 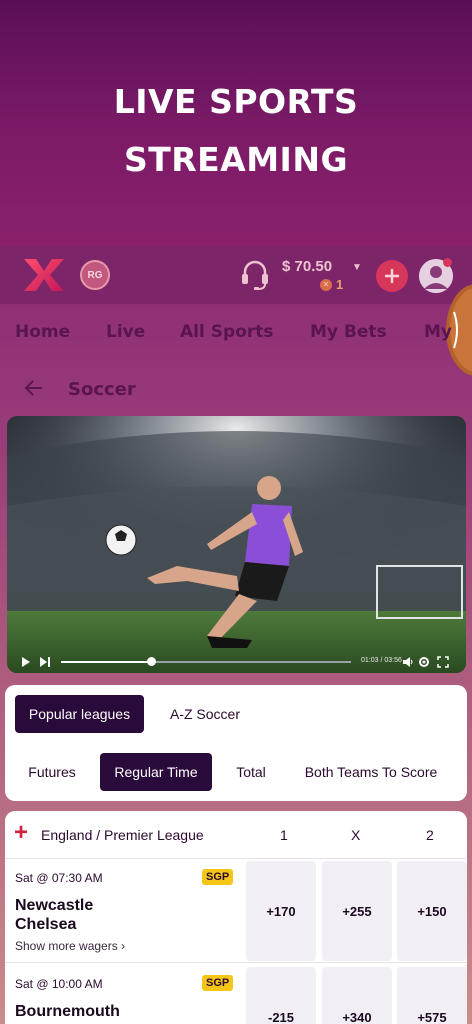 What do you see at coordinates (236, 390) in the screenshot?
I see `breadcrumb: Soccer` at bounding box center [236, 390].